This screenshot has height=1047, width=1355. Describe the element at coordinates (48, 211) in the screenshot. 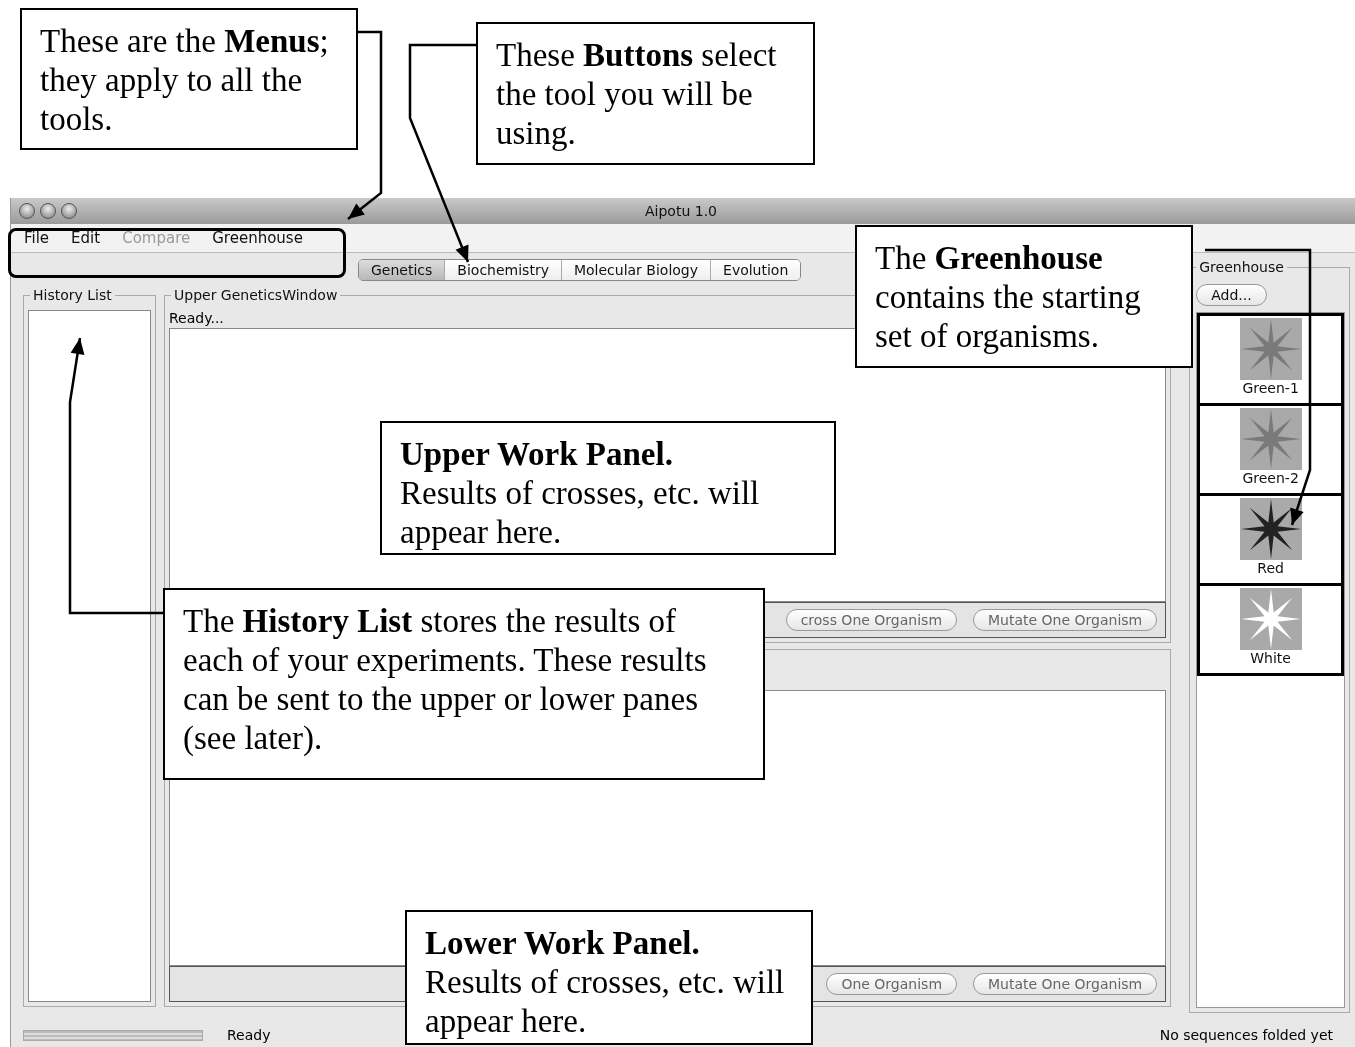

I see `minimize-button` at that location.